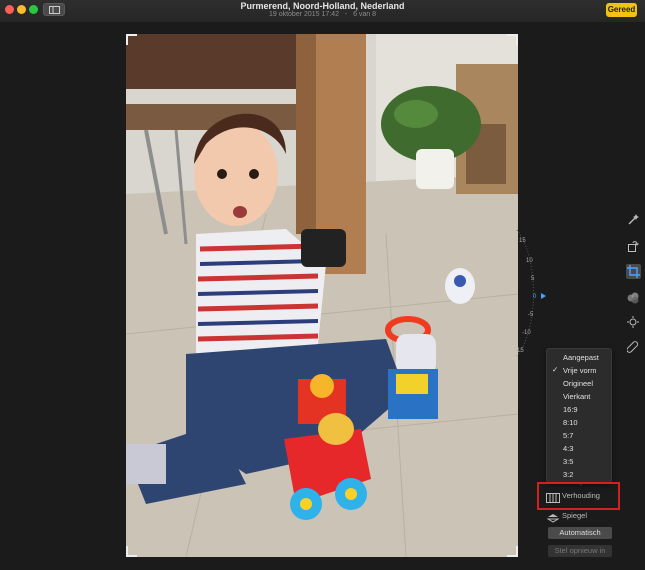 The height and width of the screenshot is (570, 645). I want to click on magic-wand-icon, so click(633, 219).